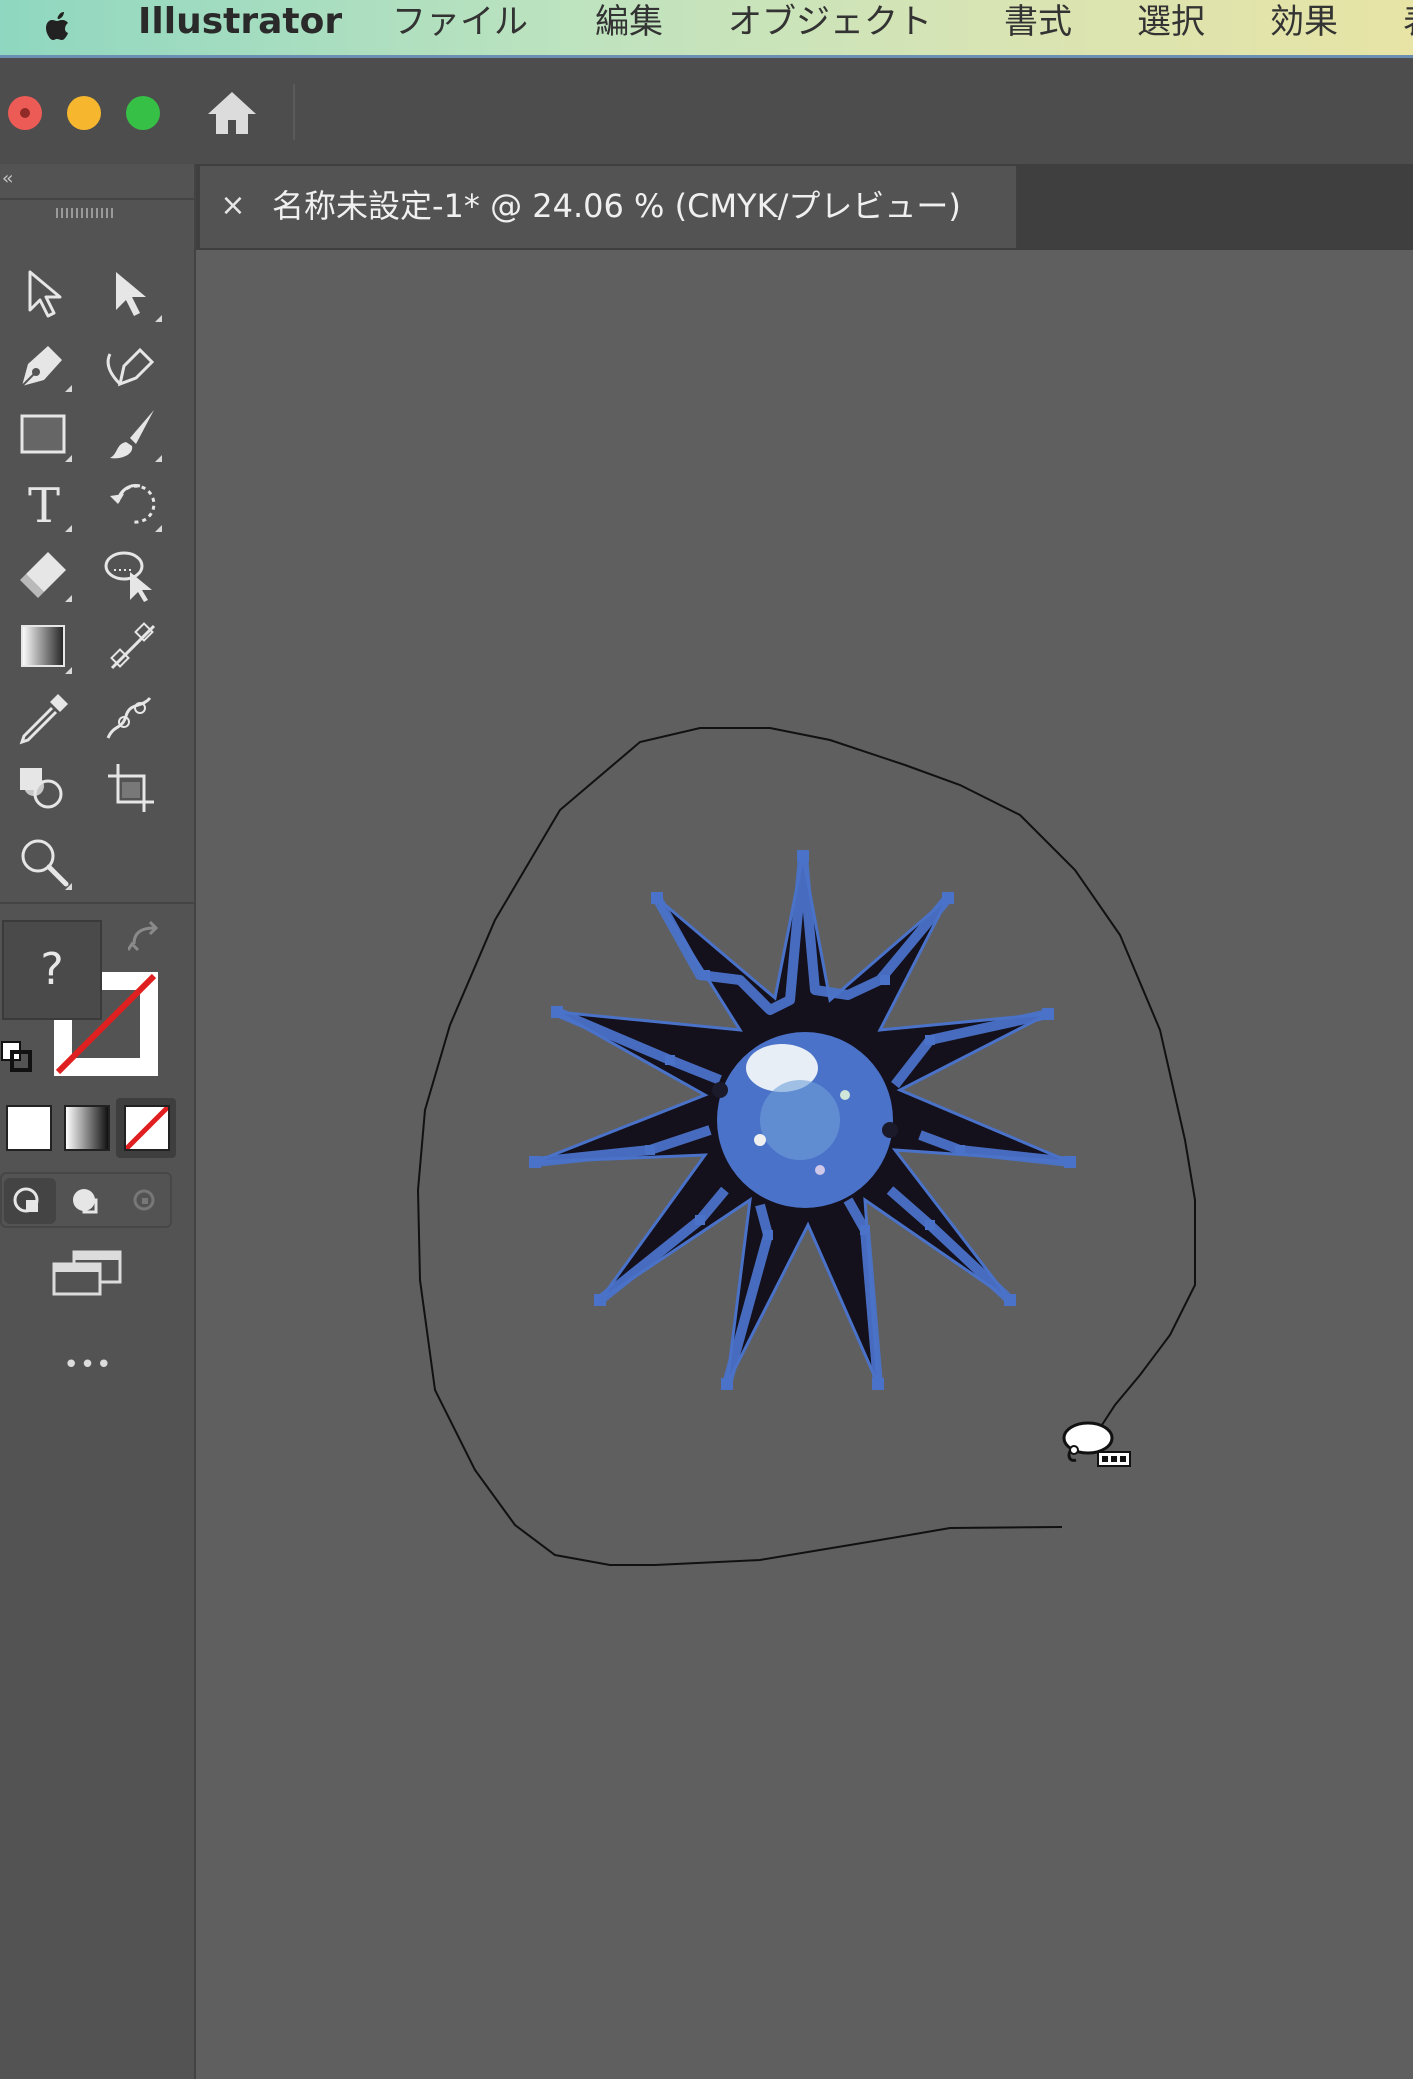 This screenshot has width=1413, height=2079. Describe the element at coordinates (44, 862) in the screenshot. I see `zoom-tool-icon` at that location.